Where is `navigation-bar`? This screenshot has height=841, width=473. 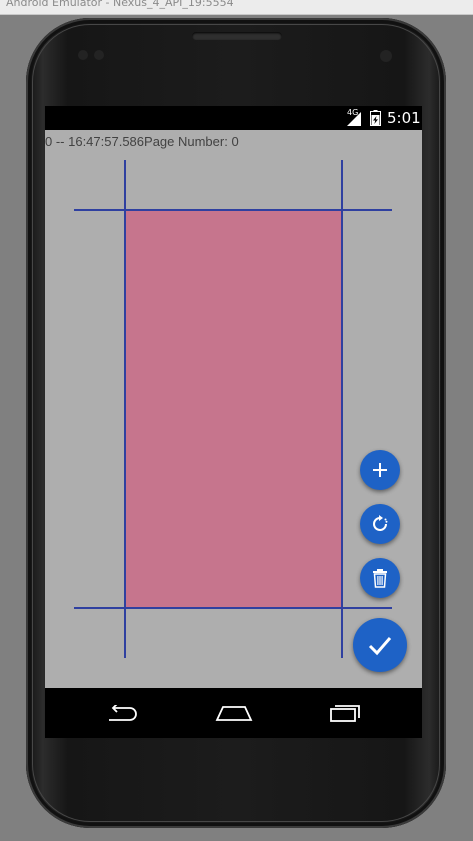
navigation-bar is located at coordinates (233, 713).